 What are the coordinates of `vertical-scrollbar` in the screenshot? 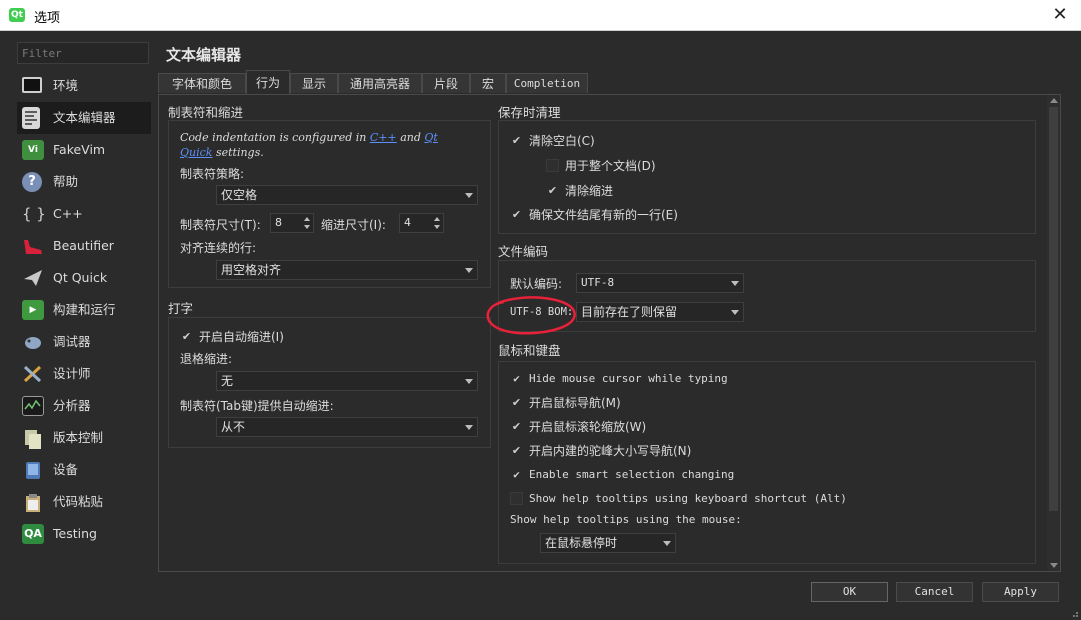 It's located at (1053, 333).